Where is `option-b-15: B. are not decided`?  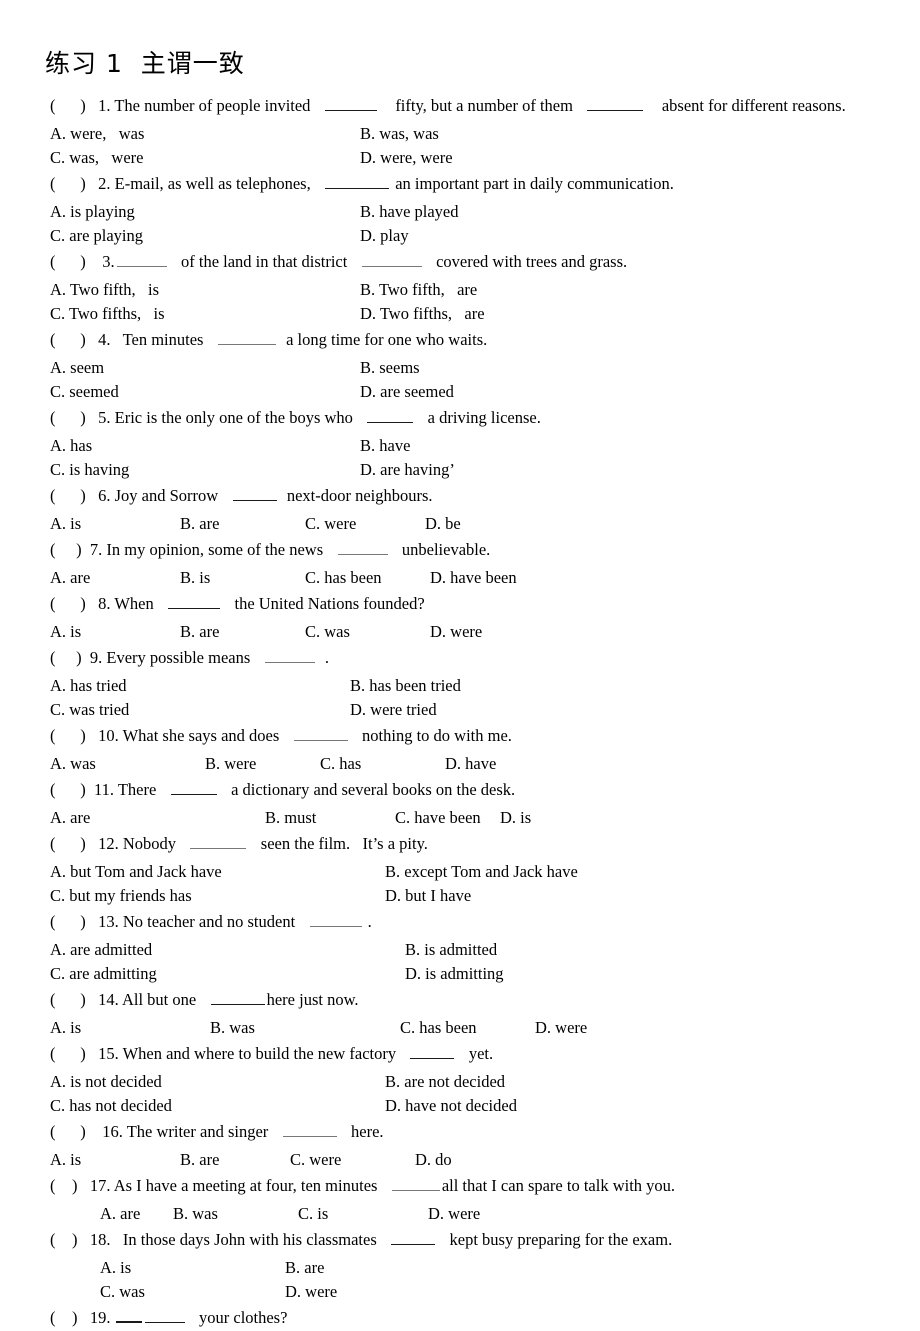 option-b-15: B. are not decided is located at coordinates (445, 1082).